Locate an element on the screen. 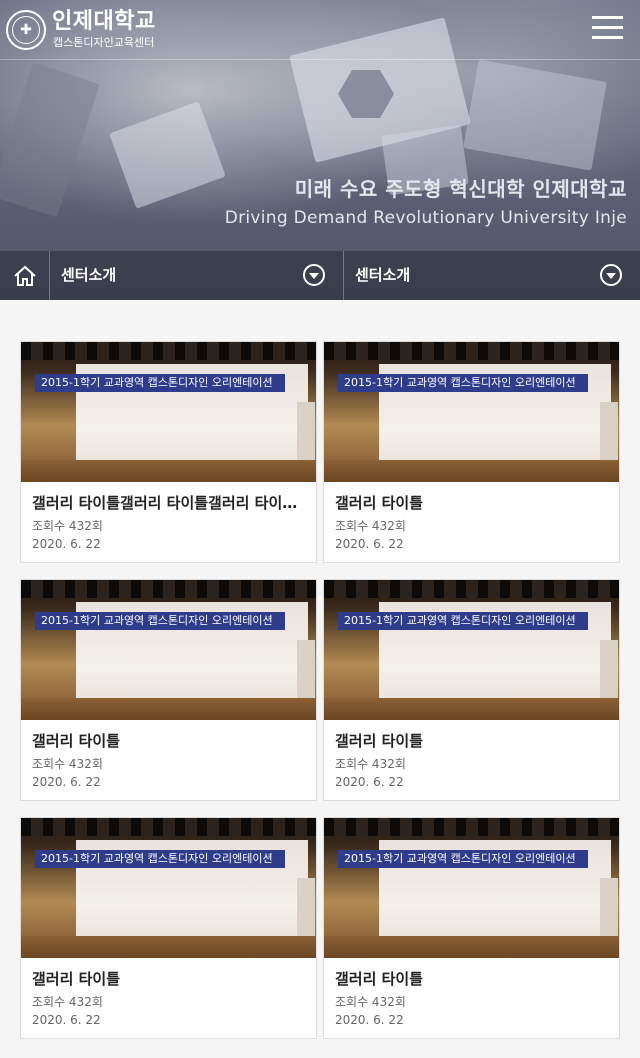 This screenshot has height=1058, width=640. gallery-card-title: 갤러리 타이틀갤러리 타이틀갤러리 타이틀갤러리 타이틀 is located at coordinates (170, 503).